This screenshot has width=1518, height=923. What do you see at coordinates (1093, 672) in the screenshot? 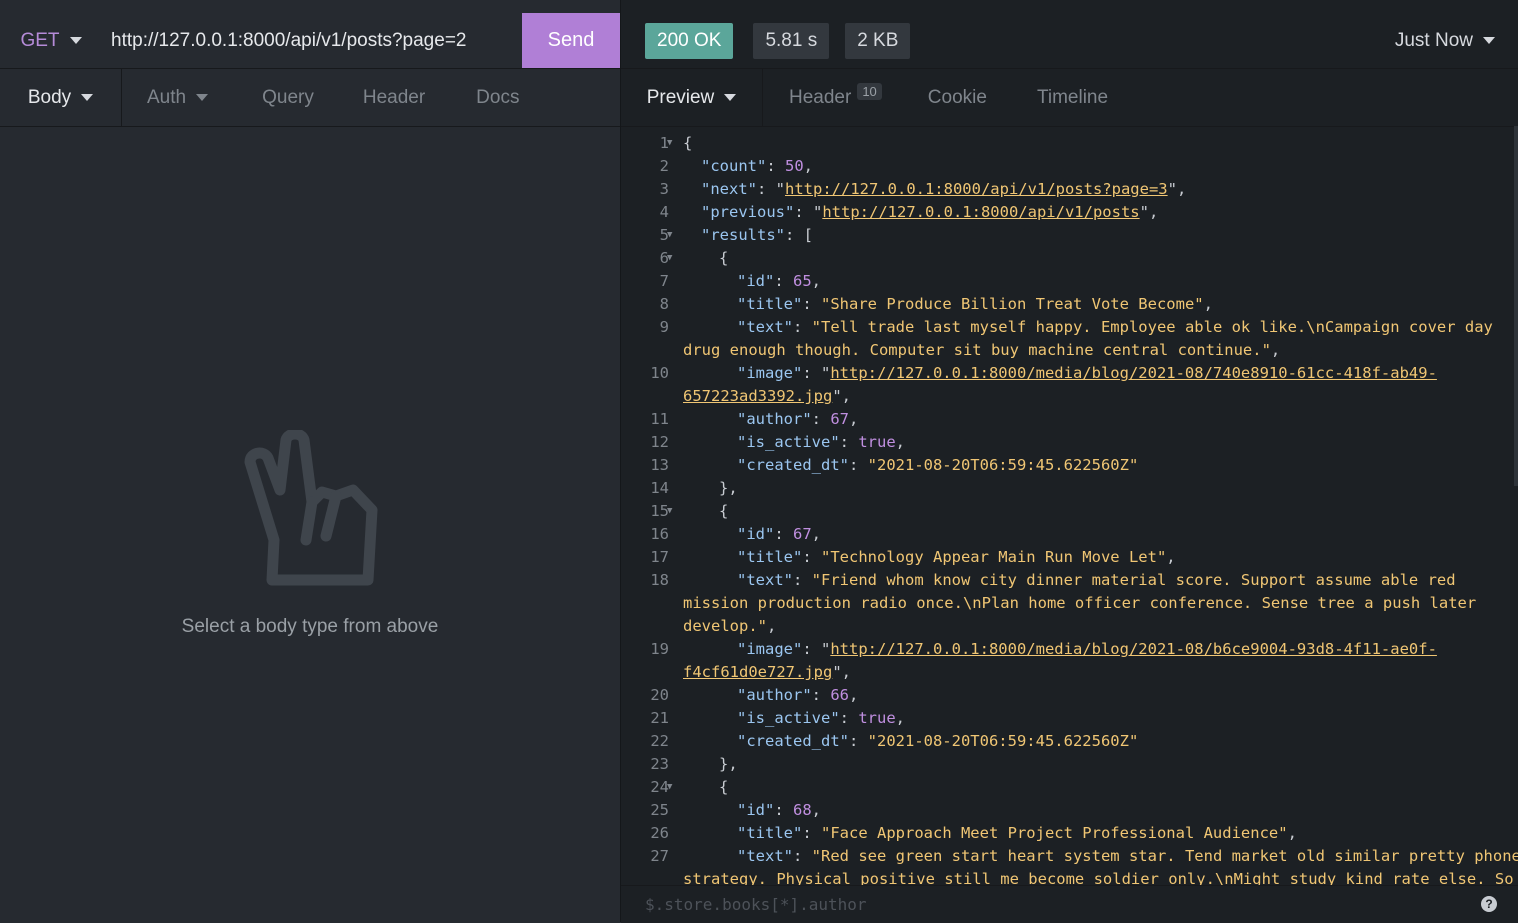
I see `code-line: f4cf61d0e727.jpg",` at bounding box center [1093, 672].